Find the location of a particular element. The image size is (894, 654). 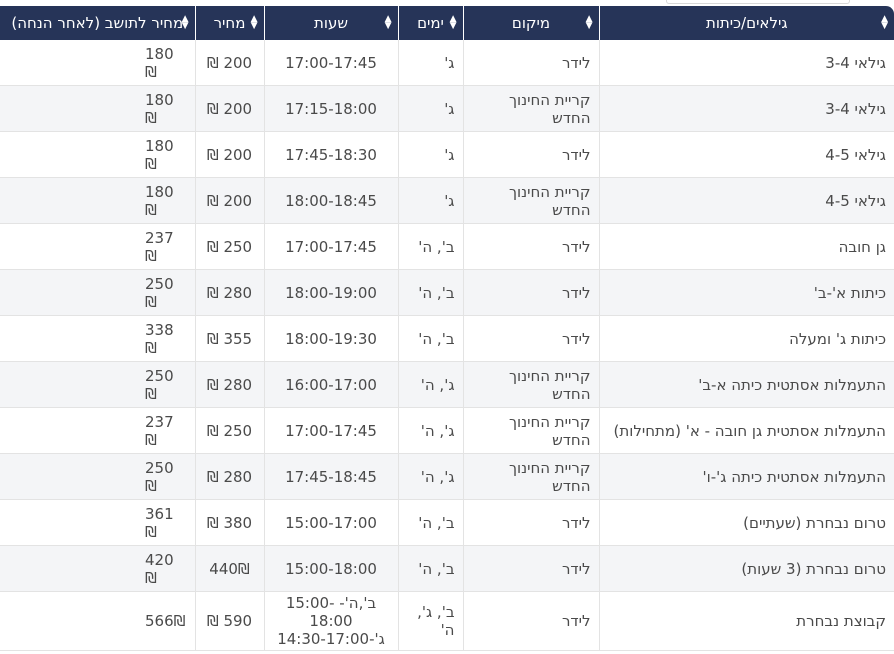

cell-hours: 18:00-19:30 is located at coordinates (330, 338).